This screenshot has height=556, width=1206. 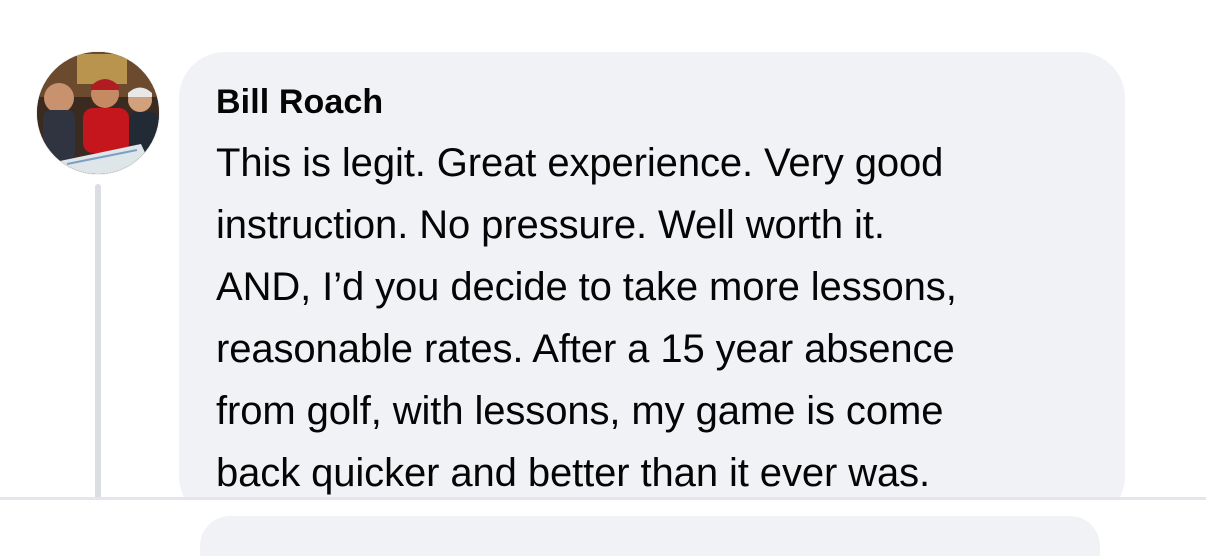 What do you see at coordinates (98, 344) in the screenshot?
I see `reply-thread-line` at bounding box center [98, 344].